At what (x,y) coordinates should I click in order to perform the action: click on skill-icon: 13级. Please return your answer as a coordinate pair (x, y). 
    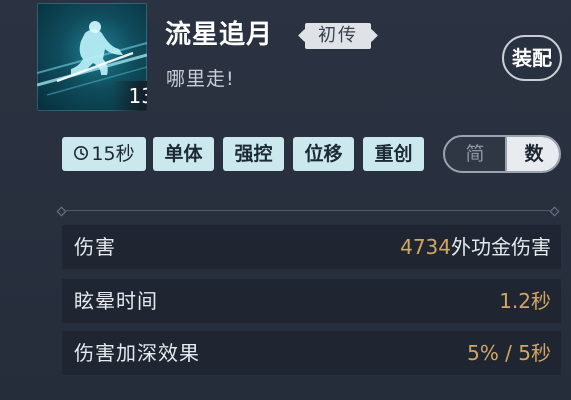
    Looking at the image, I should click on (92, 57).